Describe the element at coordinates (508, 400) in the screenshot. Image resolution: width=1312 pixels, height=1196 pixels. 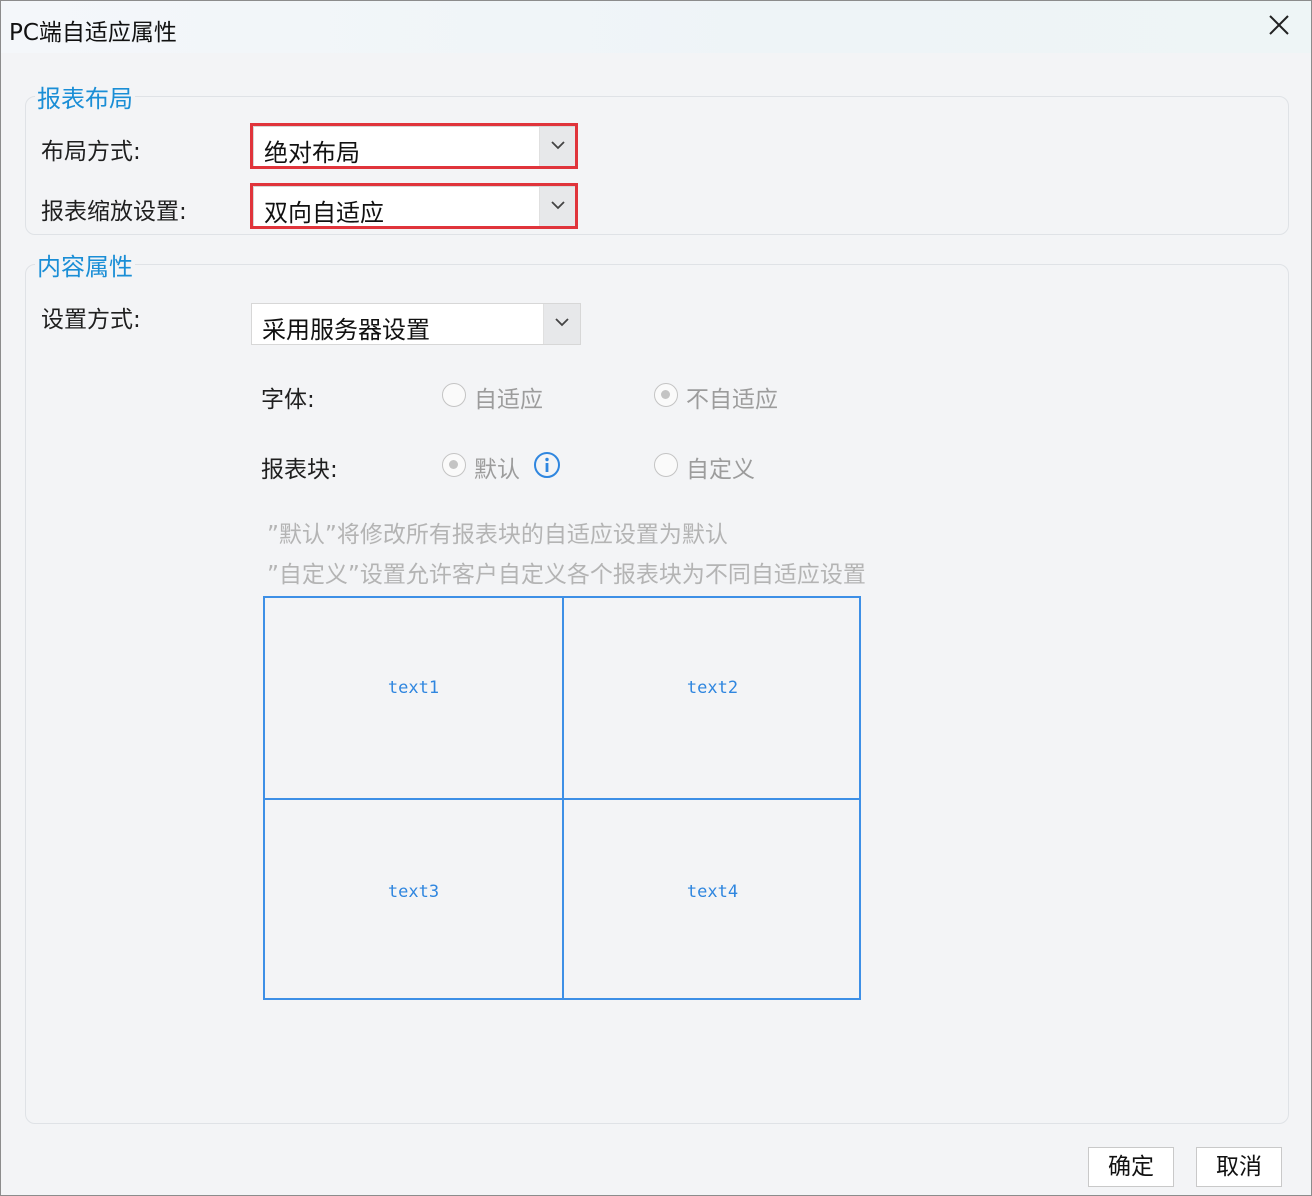
I see `font-adaptive-label: 自适应` at that location.